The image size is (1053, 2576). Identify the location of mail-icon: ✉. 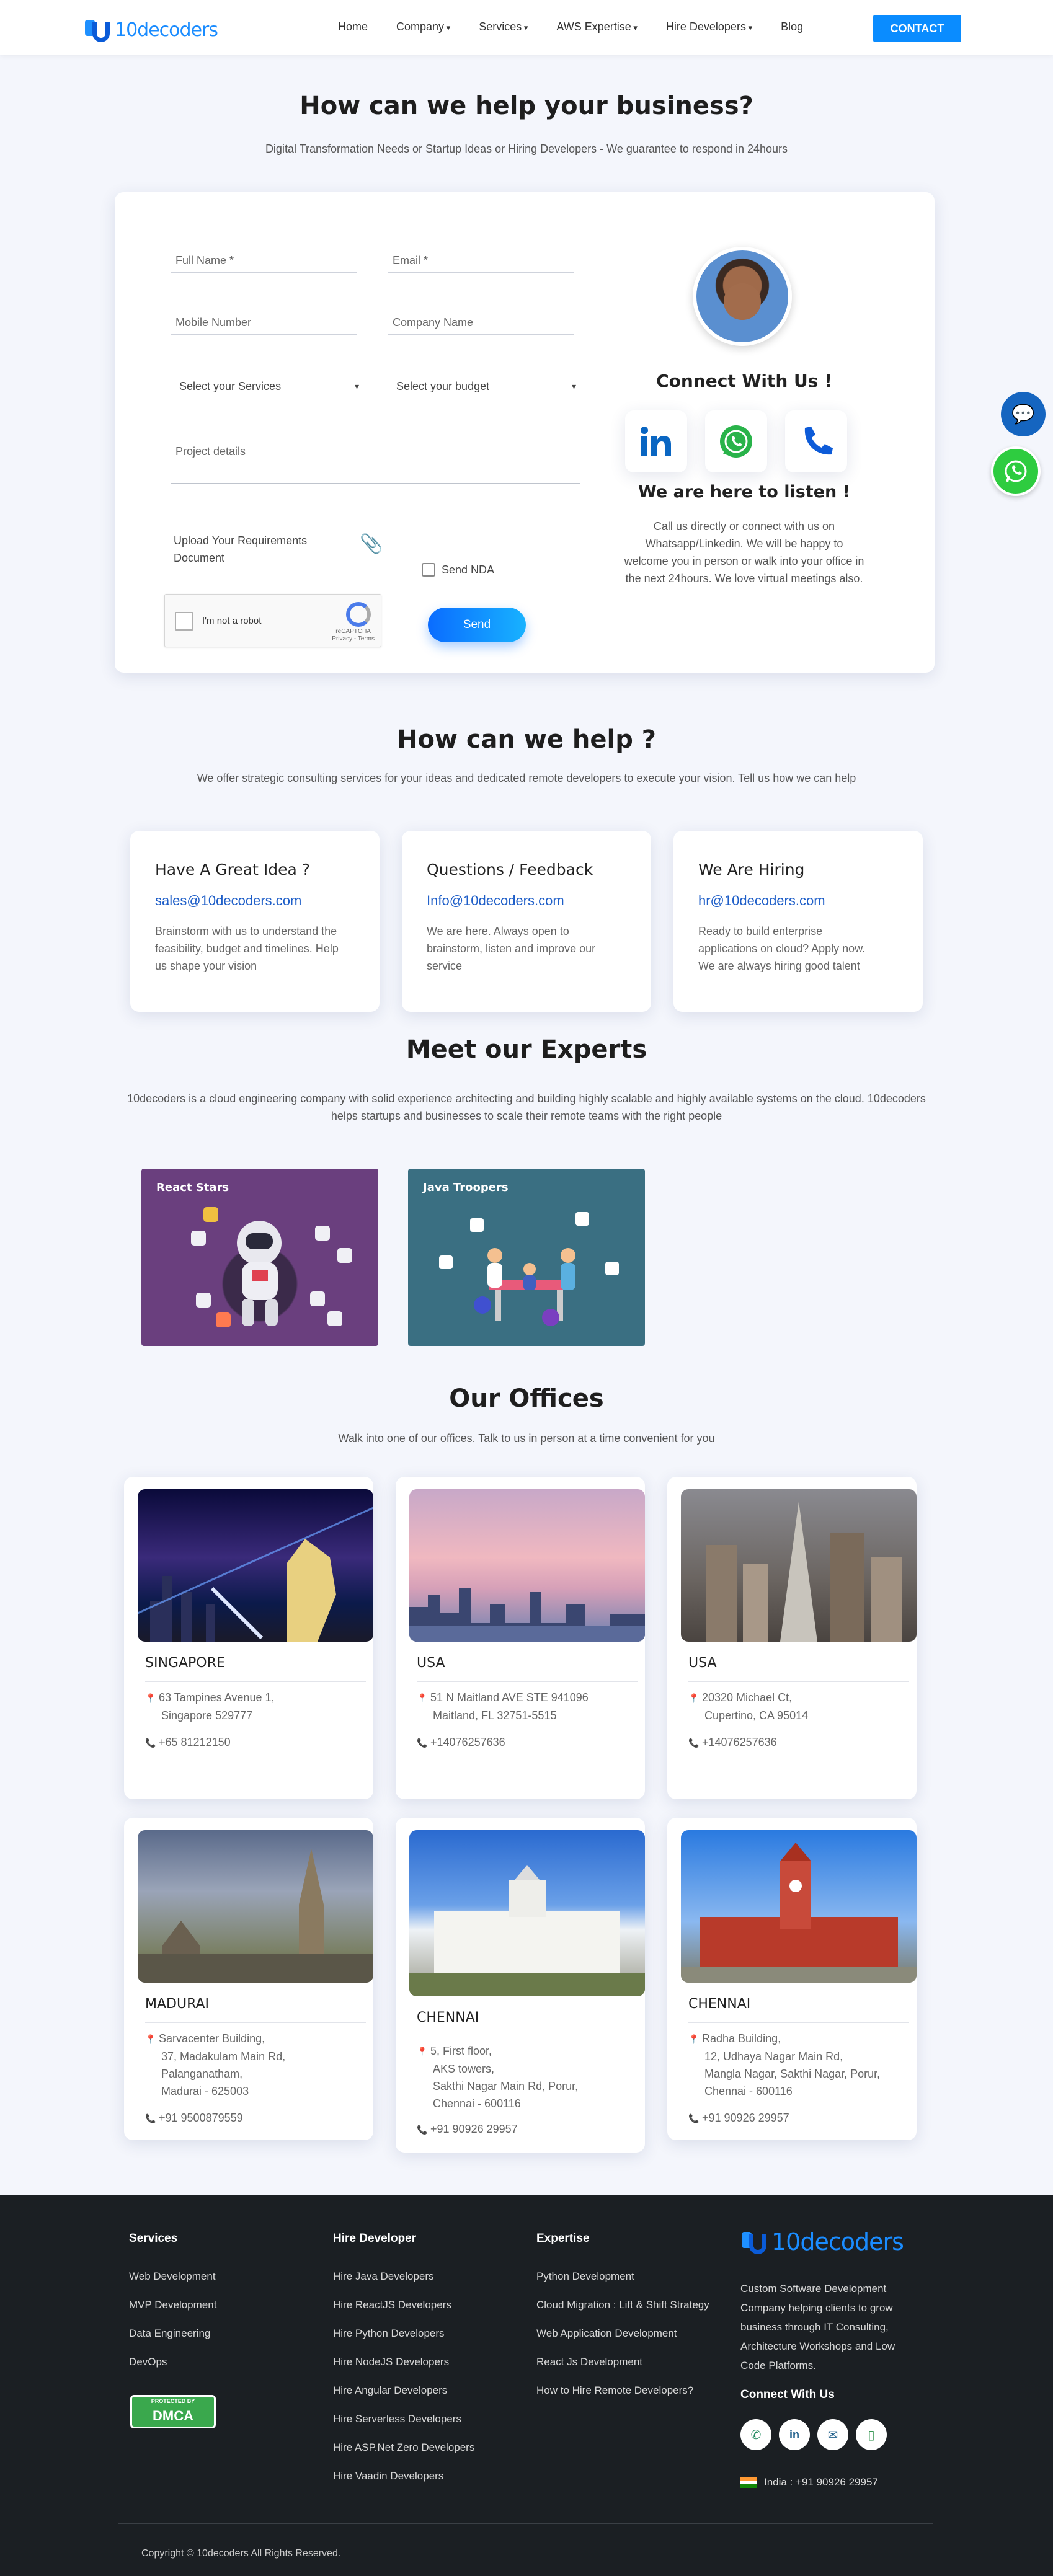
(832, 2434).